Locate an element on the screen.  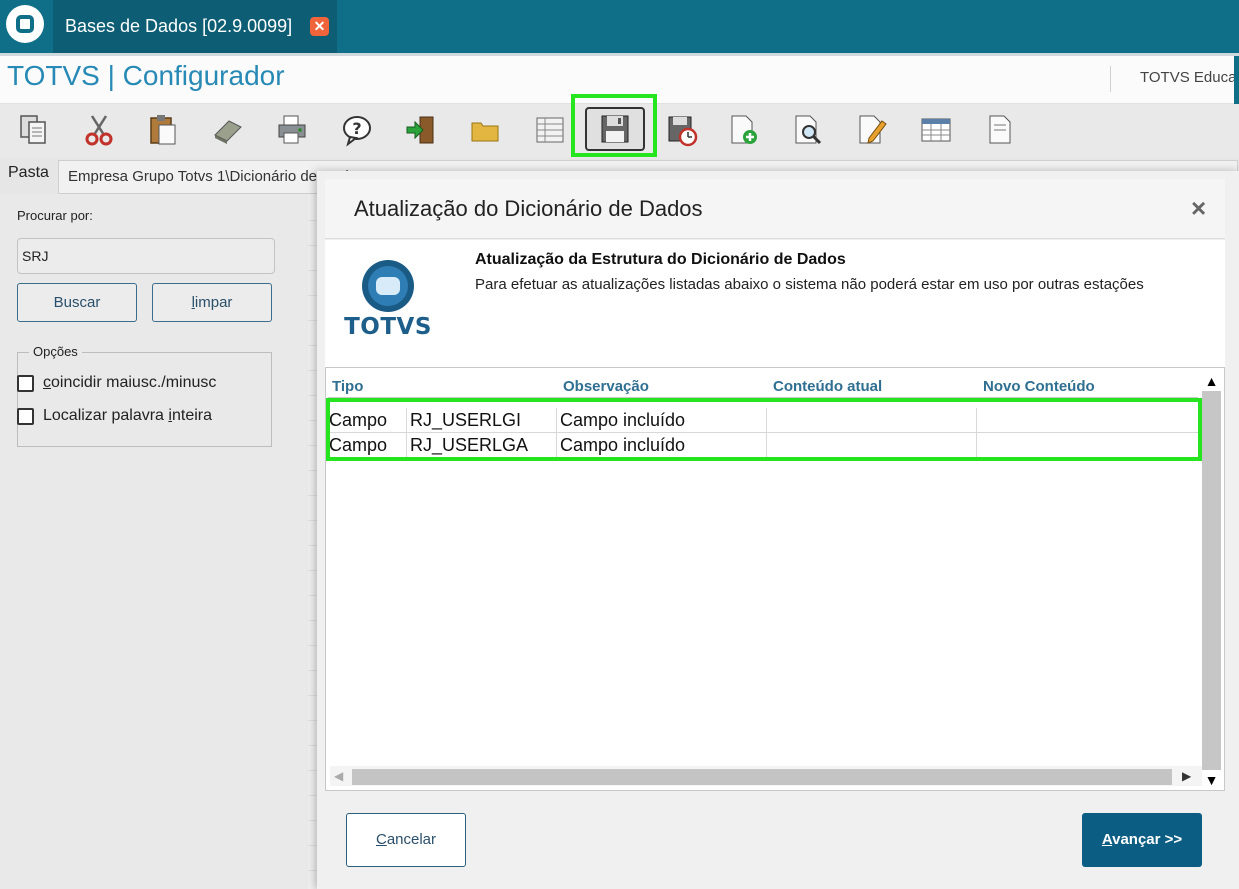
dialog-title: Atualização do Dicionário de Dados is located at coordinates (528, 208).